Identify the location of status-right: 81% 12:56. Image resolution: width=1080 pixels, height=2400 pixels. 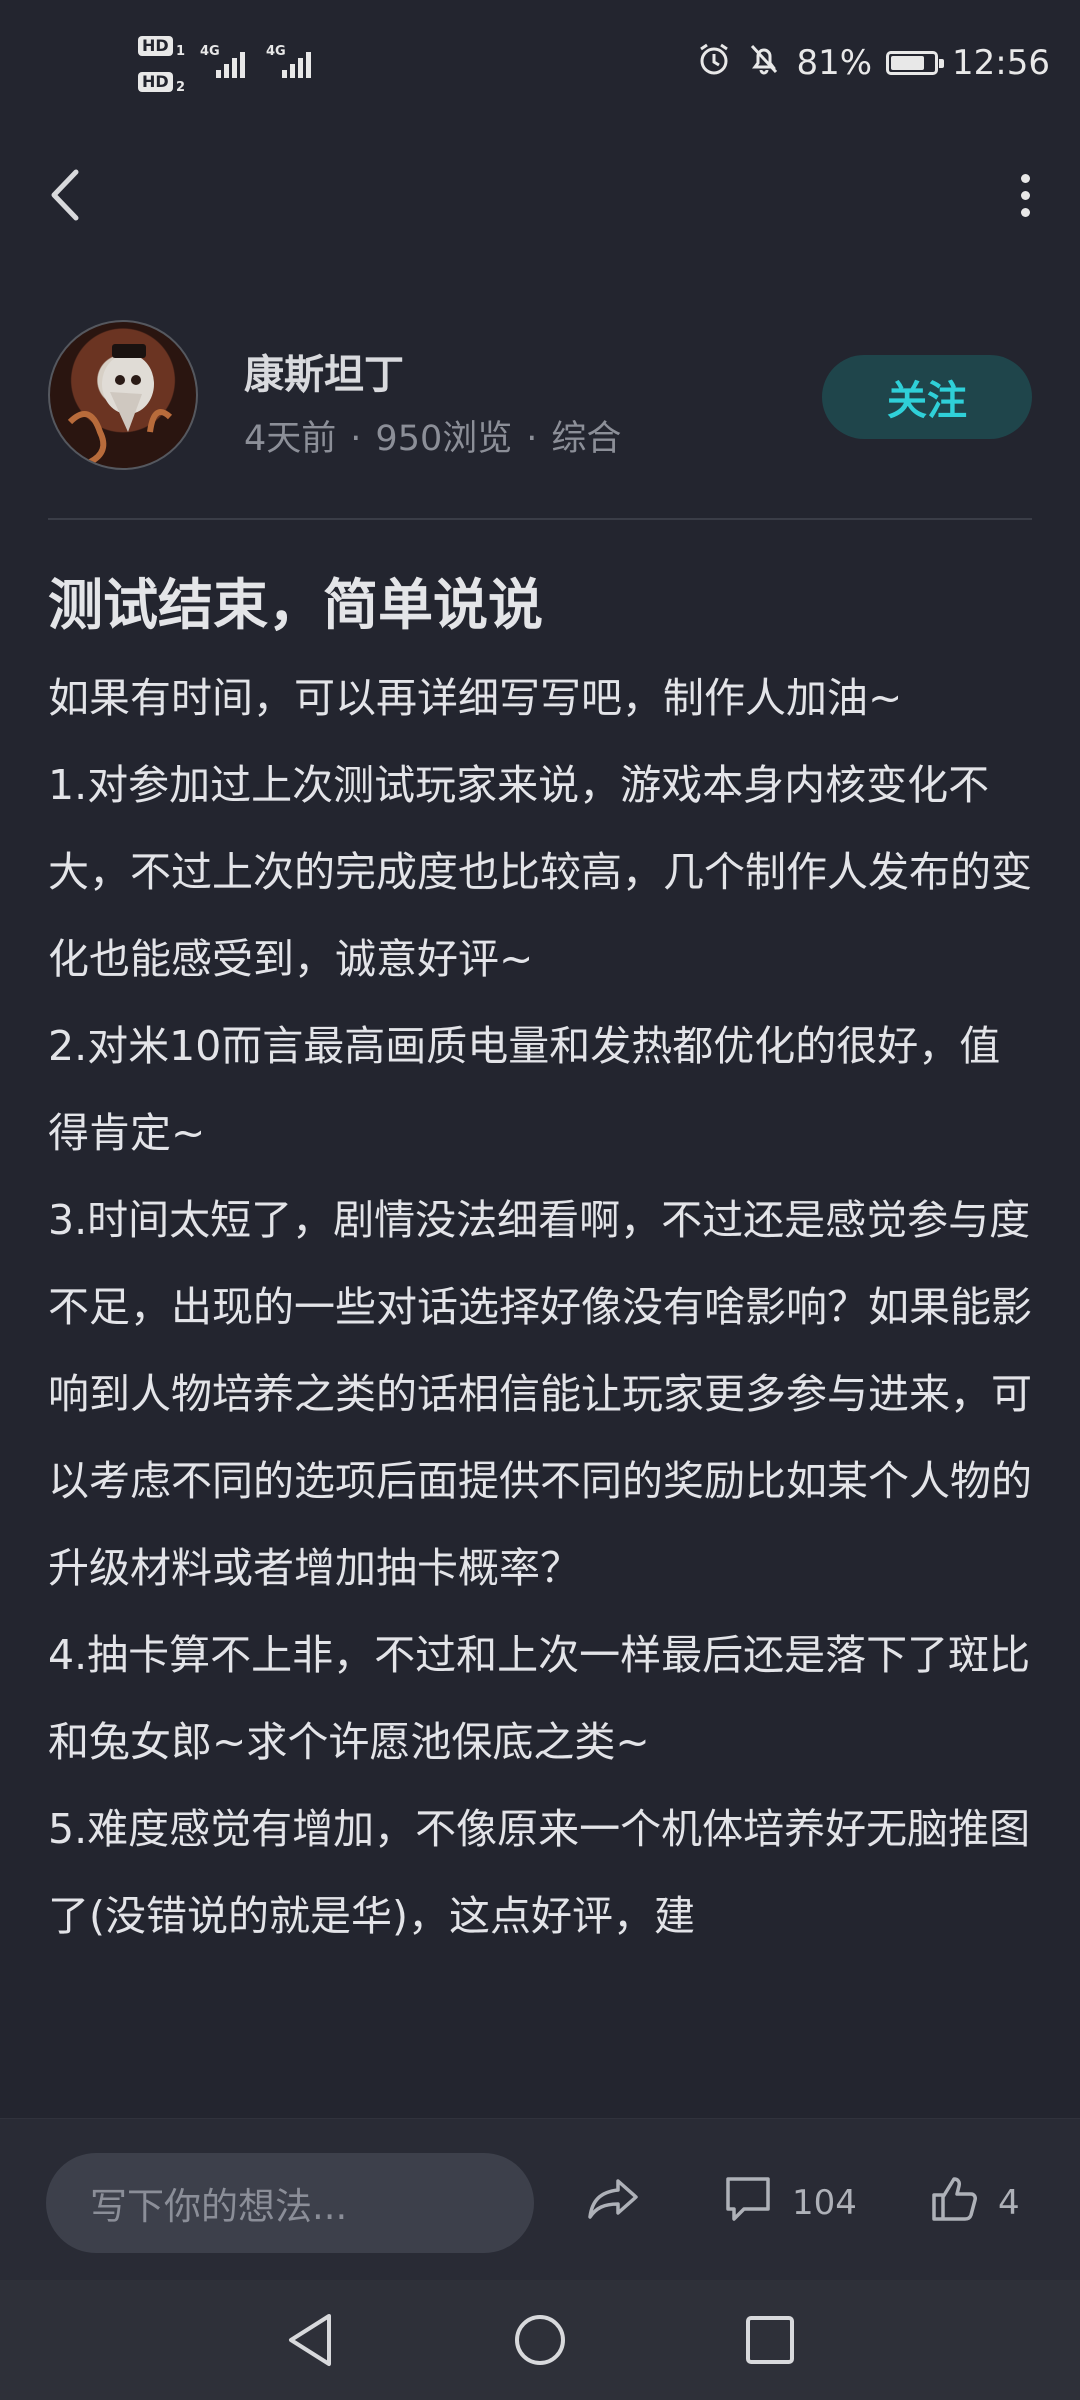
(873, 63).